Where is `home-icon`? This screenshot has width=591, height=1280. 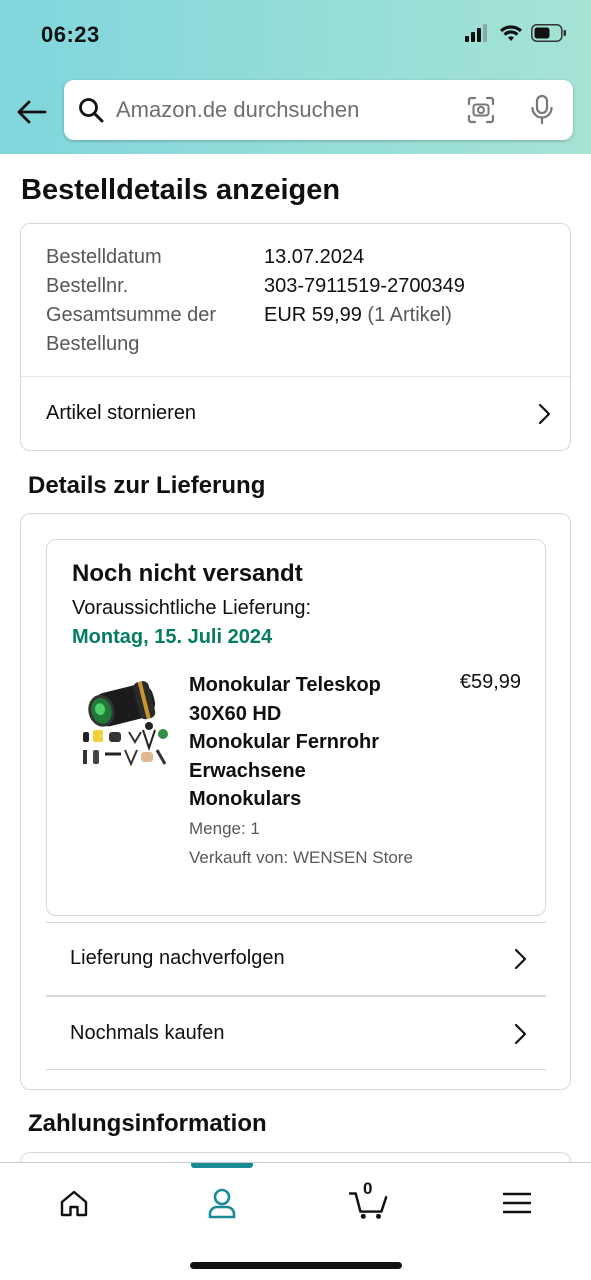
home-icon is located at coordinates (74, 1203).